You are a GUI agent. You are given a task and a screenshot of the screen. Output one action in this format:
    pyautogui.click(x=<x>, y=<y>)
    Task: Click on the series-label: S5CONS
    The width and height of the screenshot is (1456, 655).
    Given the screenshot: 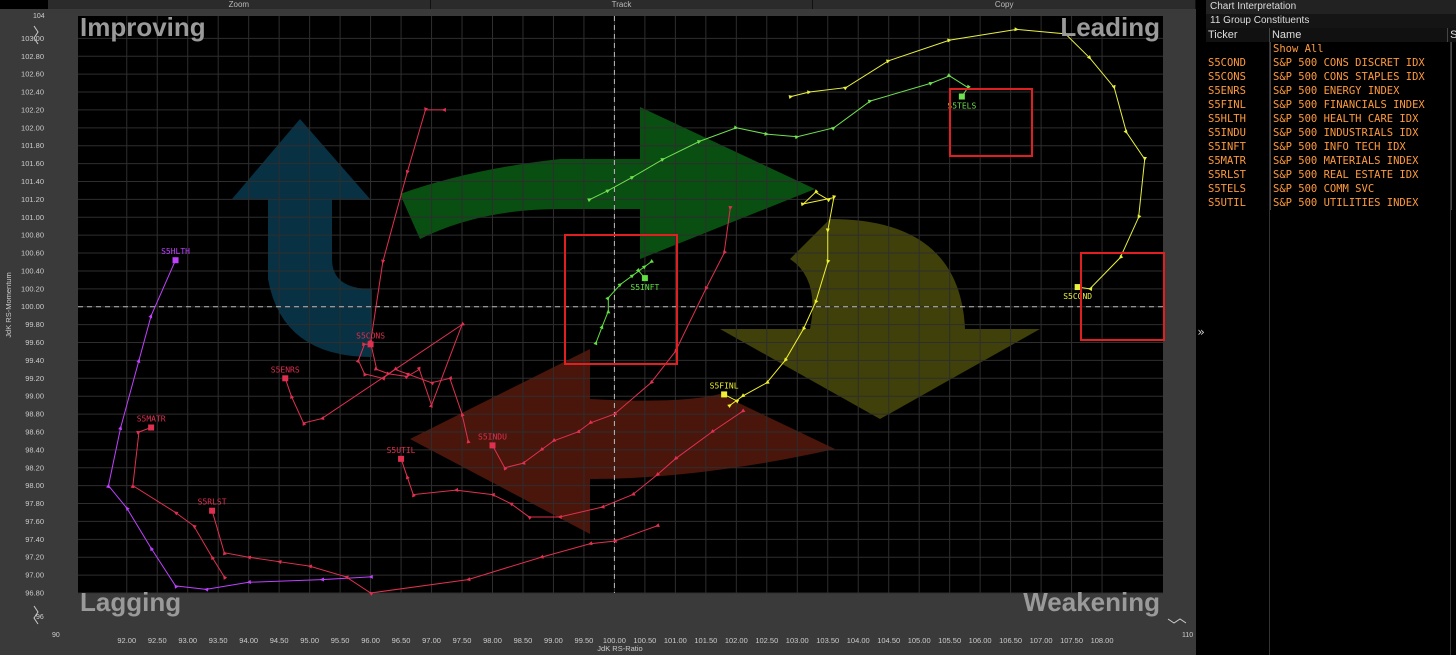 What is the action you would take?
    pyautogui.click(x=370, y=335)
    